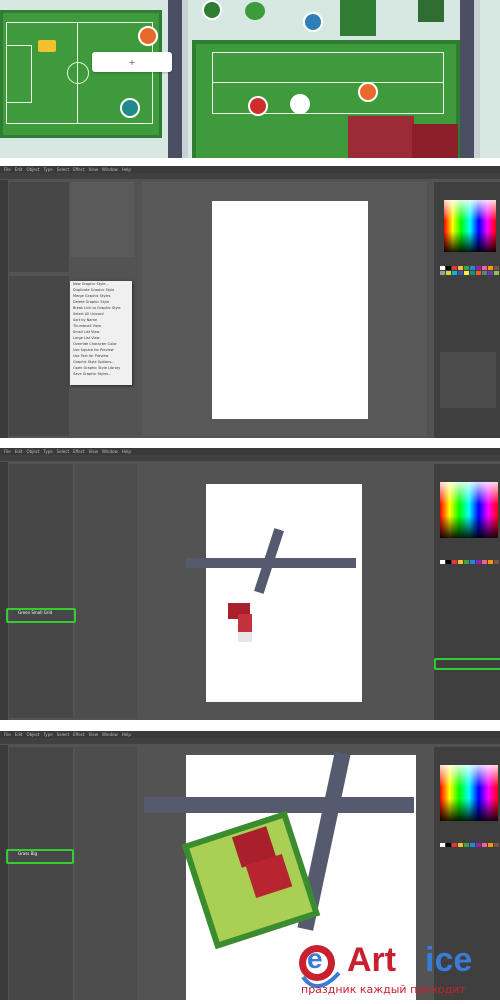 This screenshot has width=500, height=1004. What do you see at coordinates (279, 805) in the screenshot?
I see `road-horizontal` at bounding box center [279, 805].